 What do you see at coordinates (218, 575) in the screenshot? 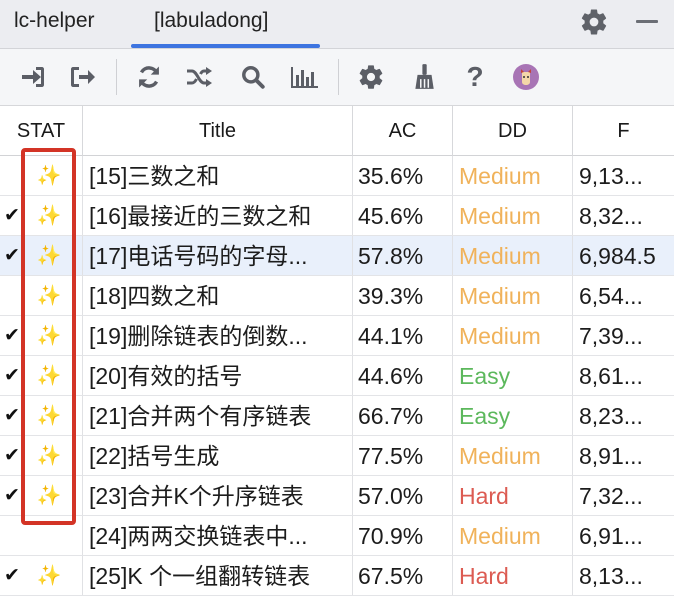
I see `title-cell: [25]K 个一组翻转链表` at bounding box center [218, 575].